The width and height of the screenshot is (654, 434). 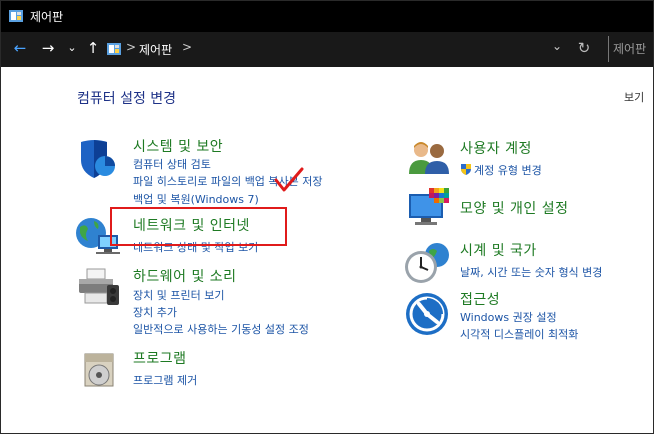 What do you see at coordinates (508, 170) in the screenshot?
I see `link-change-account-type: 계정 유형 변경` at bounding box center [508, 170].